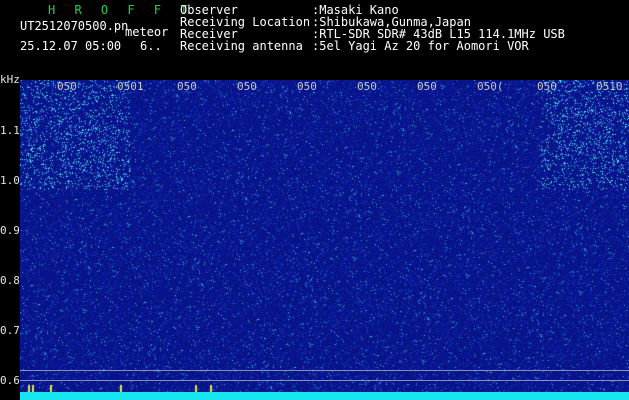 This screenshot has width=629, height=400. What do you see at coordinates (241, 46) in the screenshot?
I see `antenna-label: Receiving antenna` at bounding box center [241, 46].